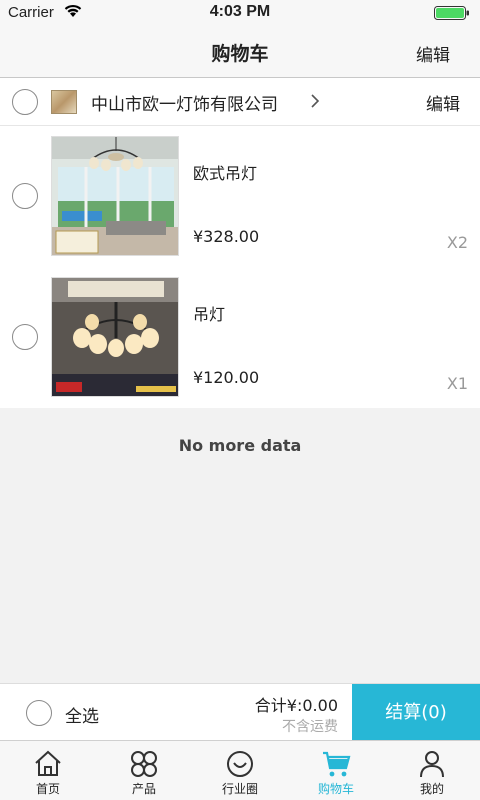 This screenshot has width=480, height=800. What do you see at coordinates (433, 53) in the screenshot?
I see `edit-button: 编辑` at bounding box center [433, 53].